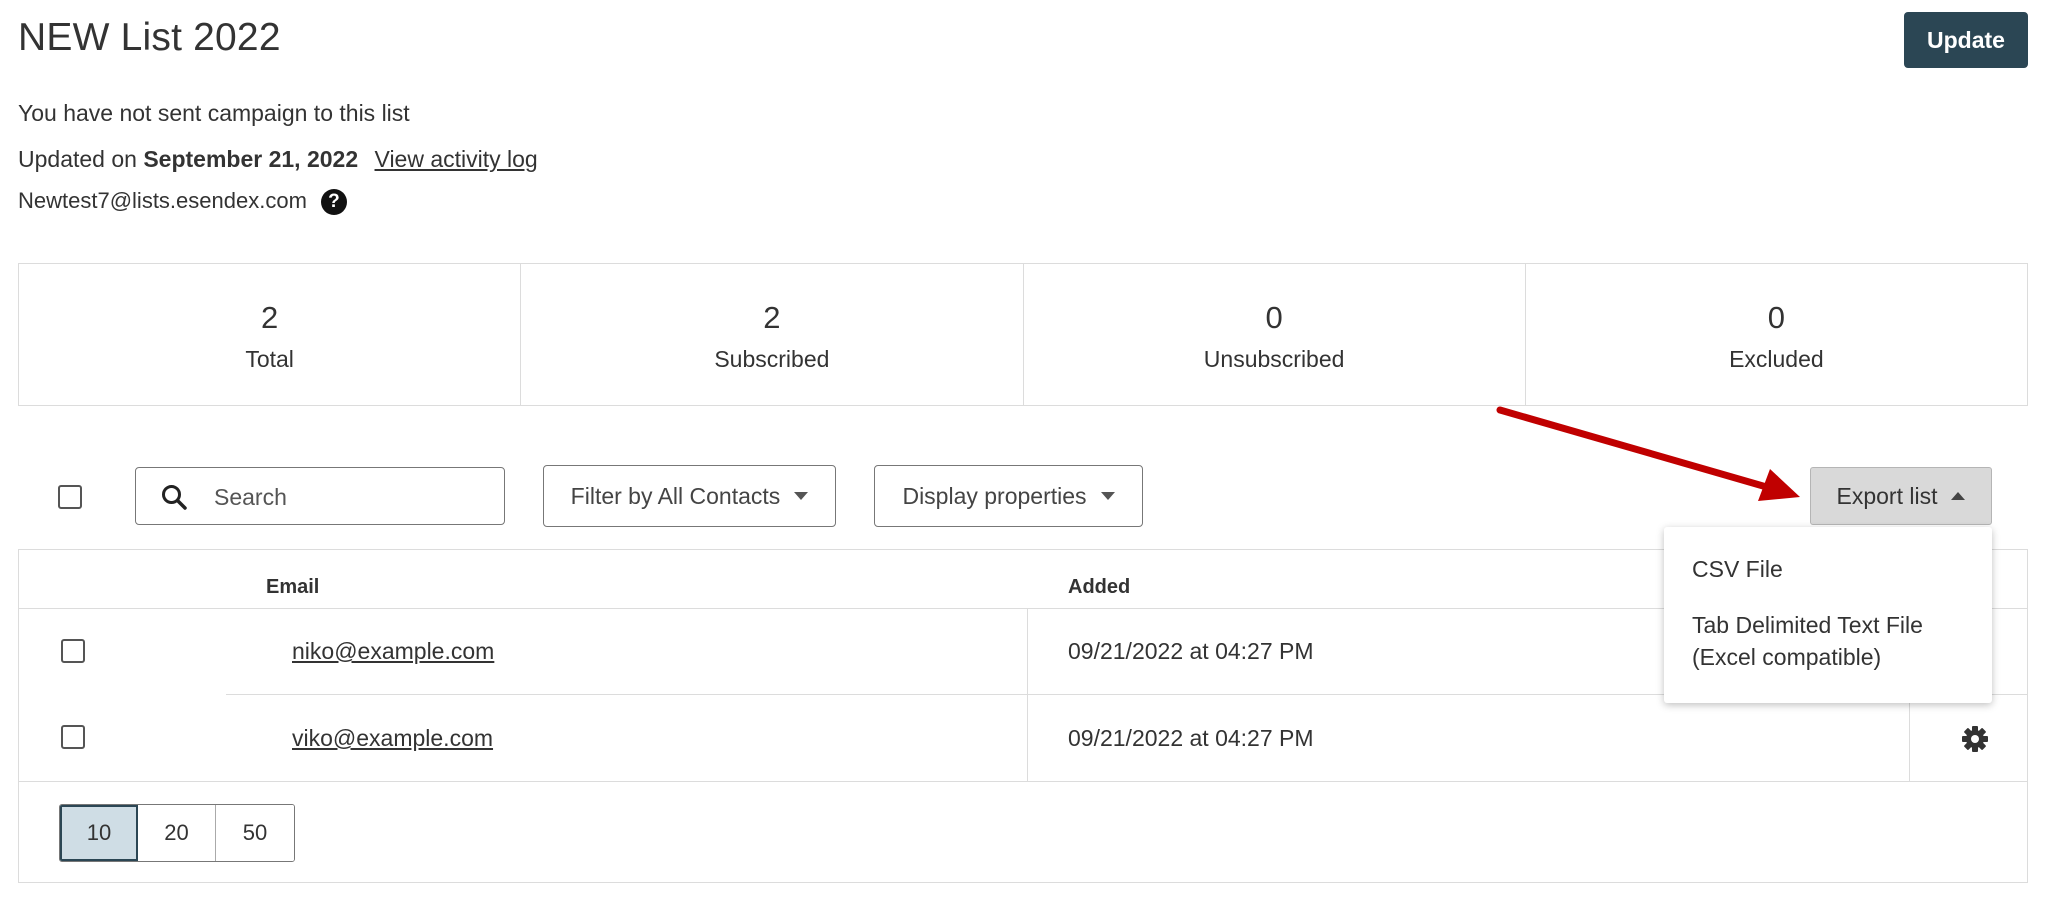 The height and width of the screenshot is (900, 2048). I want to click on search-box, so click(320, 496).